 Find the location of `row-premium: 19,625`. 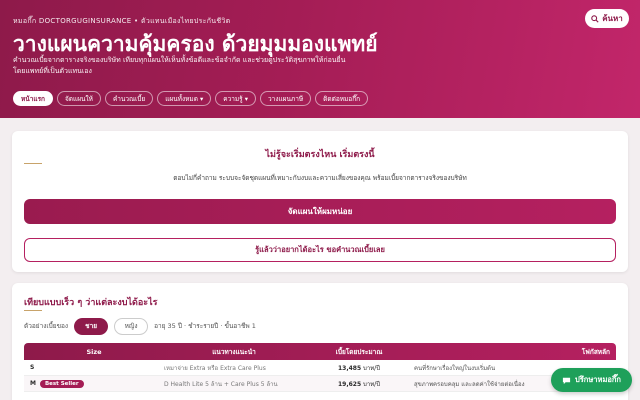

row-premium: 19,625 is located at coordinates (349, 384).